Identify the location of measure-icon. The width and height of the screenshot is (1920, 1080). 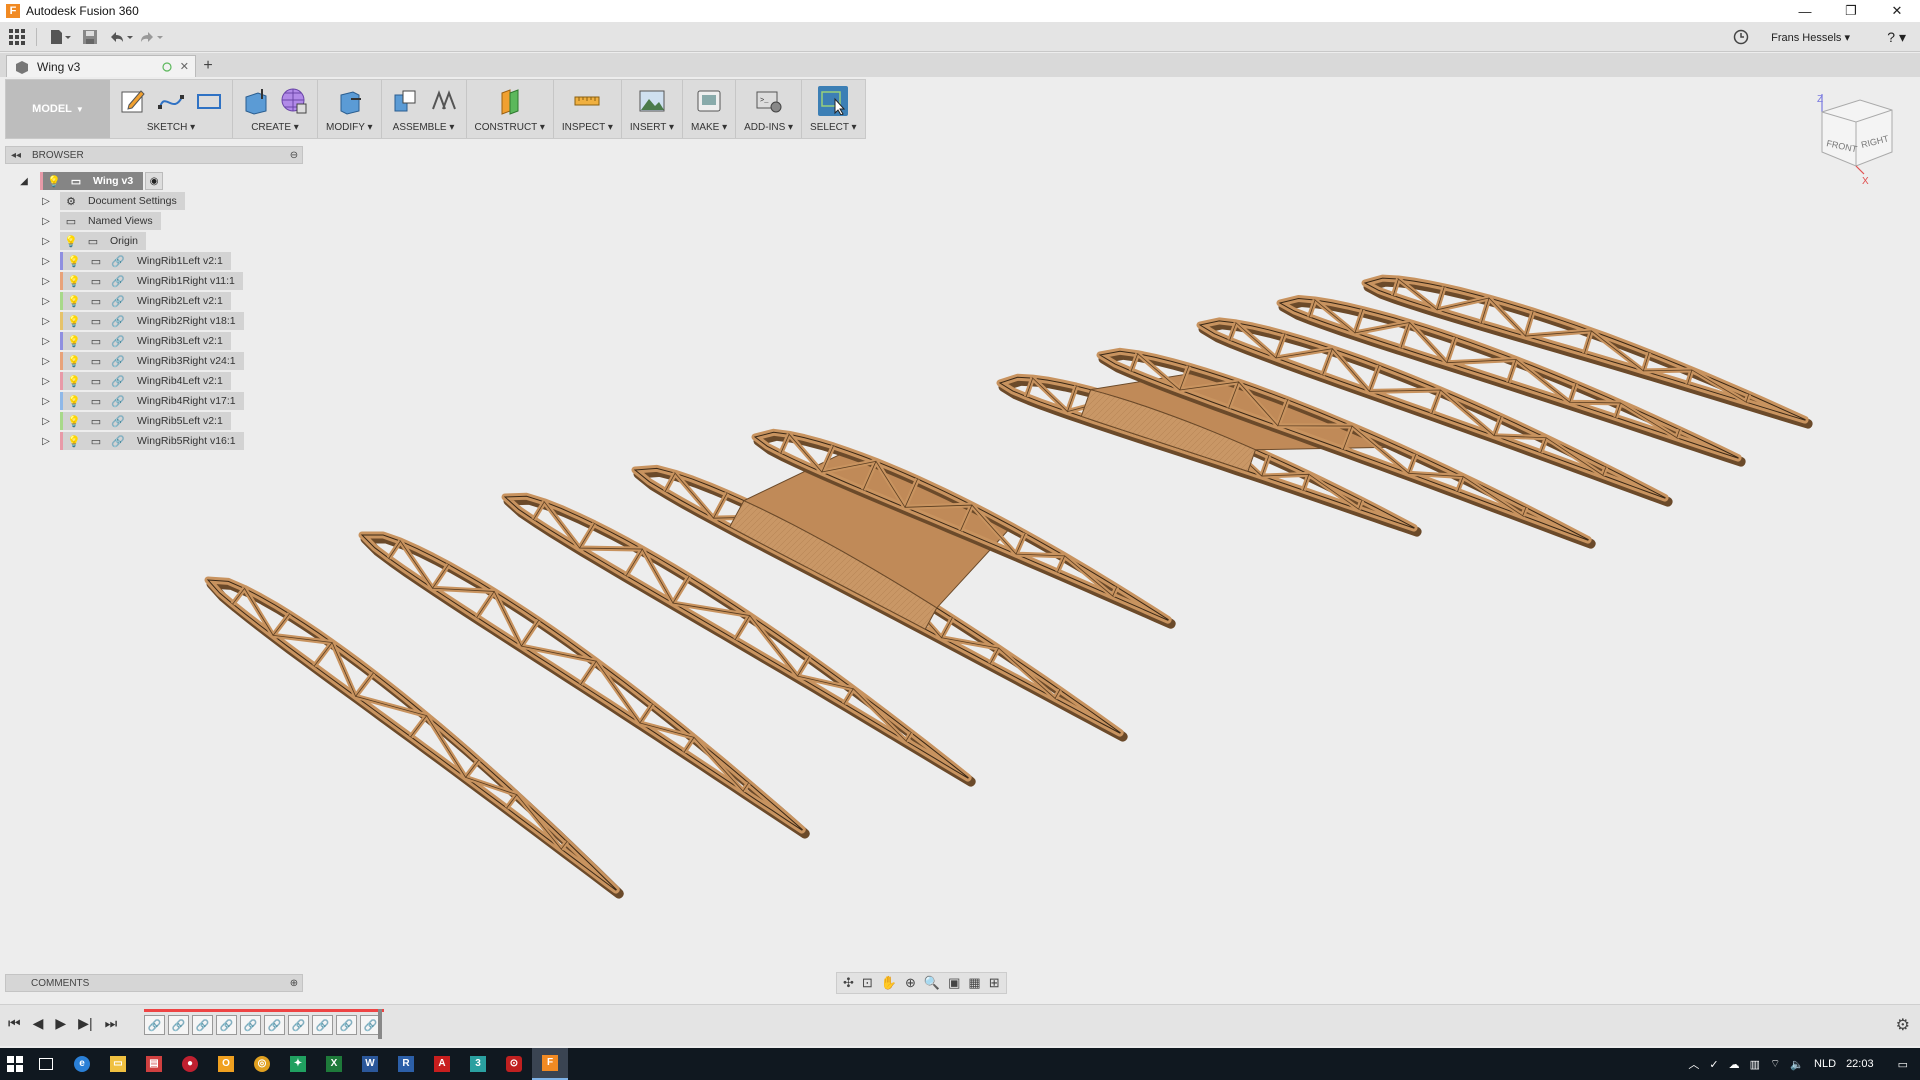
(587, 101).